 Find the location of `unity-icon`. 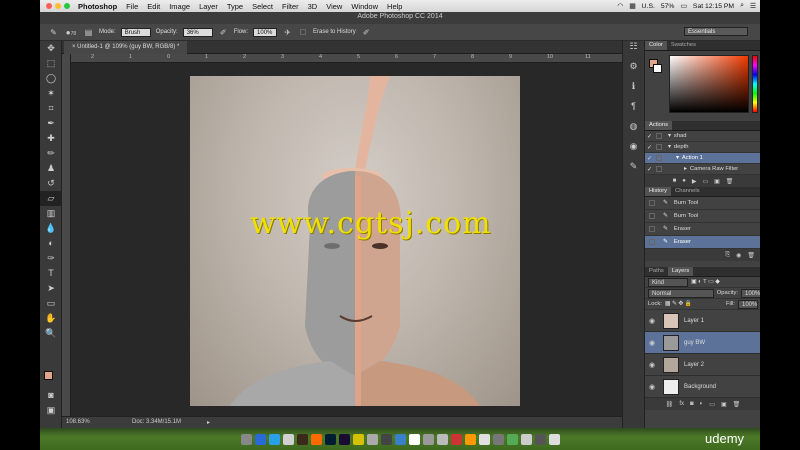

unity-icon is located at coordinates (386, 439).